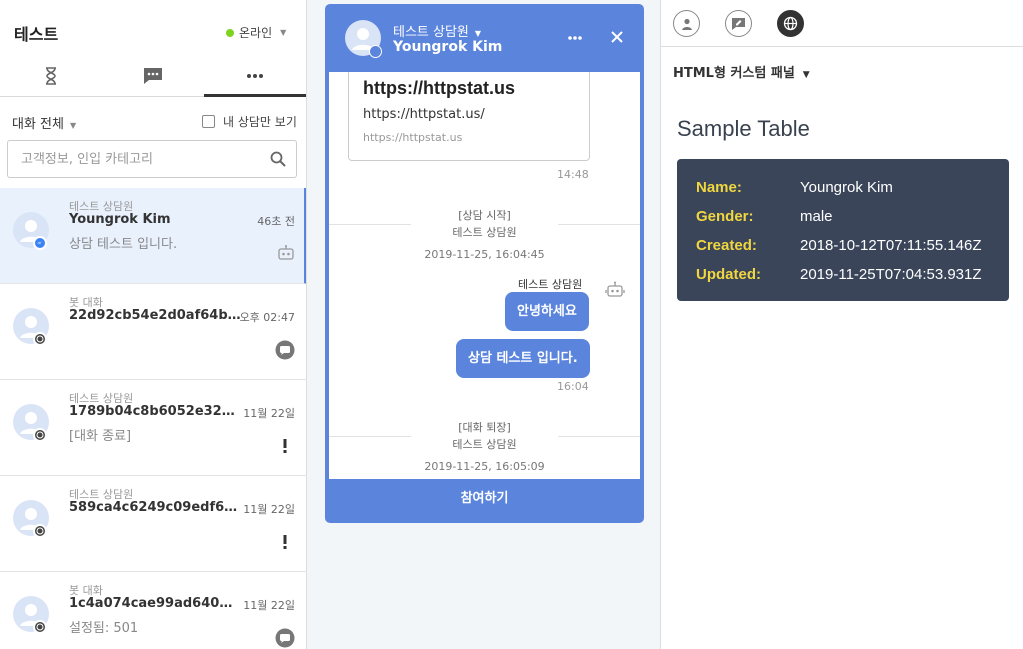  I want to click on search-icon, so click(278, 159).